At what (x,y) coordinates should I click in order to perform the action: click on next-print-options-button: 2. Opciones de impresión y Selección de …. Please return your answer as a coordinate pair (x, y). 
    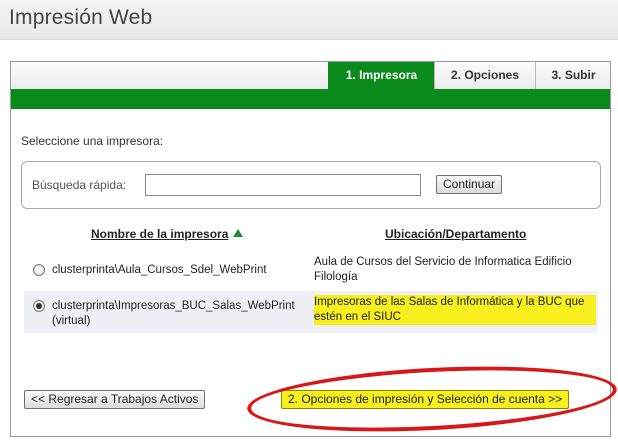
    Looking at the image, I should click on (425, 399).